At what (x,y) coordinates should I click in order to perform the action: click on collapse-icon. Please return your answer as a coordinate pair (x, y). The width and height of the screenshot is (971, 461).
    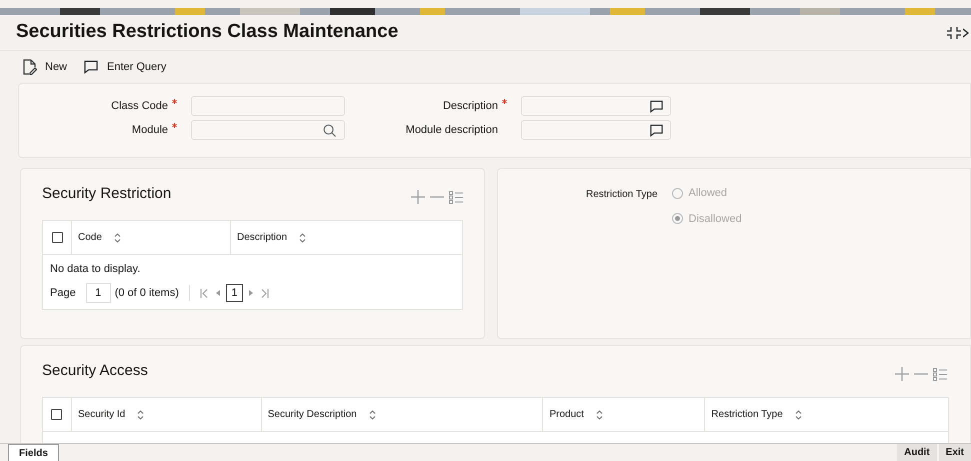
    Looking at the image, I should click on (954, 32).